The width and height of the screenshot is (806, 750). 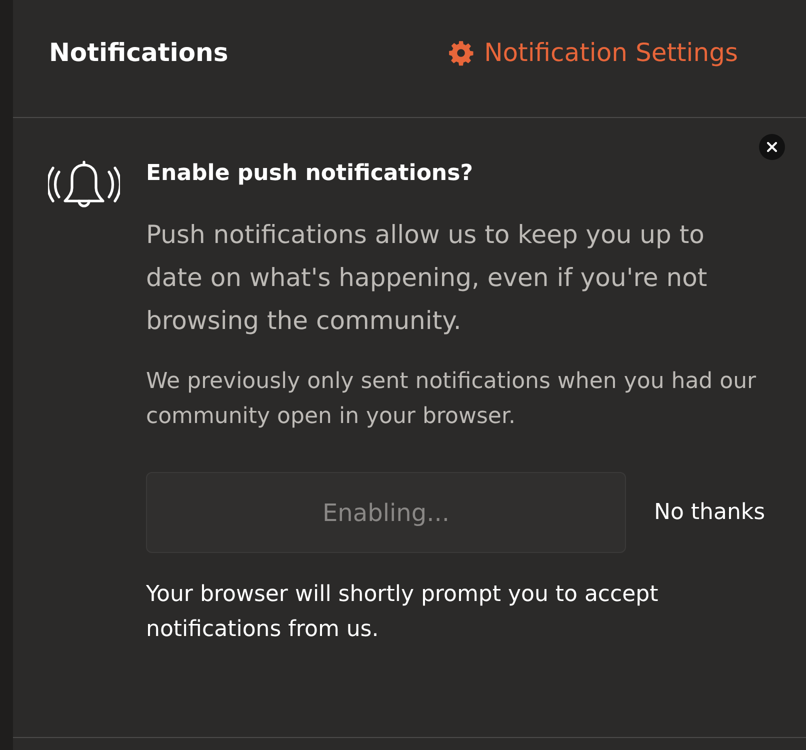 I want to click on notification-settings-link: Notification Settings, so click(x=593, y=53).